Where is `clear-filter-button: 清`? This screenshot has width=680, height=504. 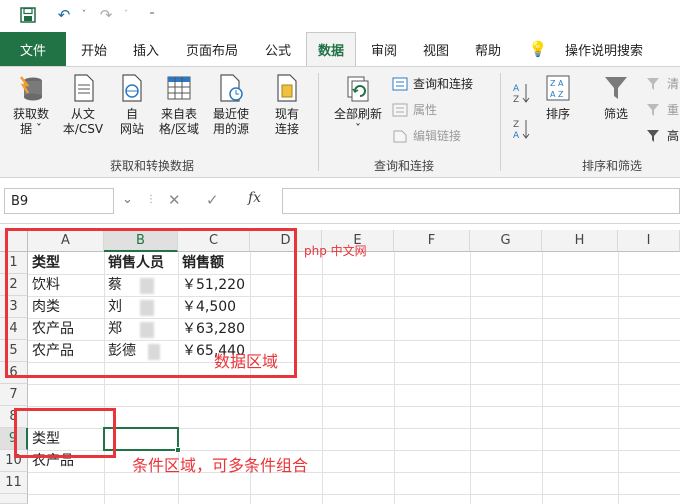 clear-filter-button: 清 is located at coordinates (662, 83).